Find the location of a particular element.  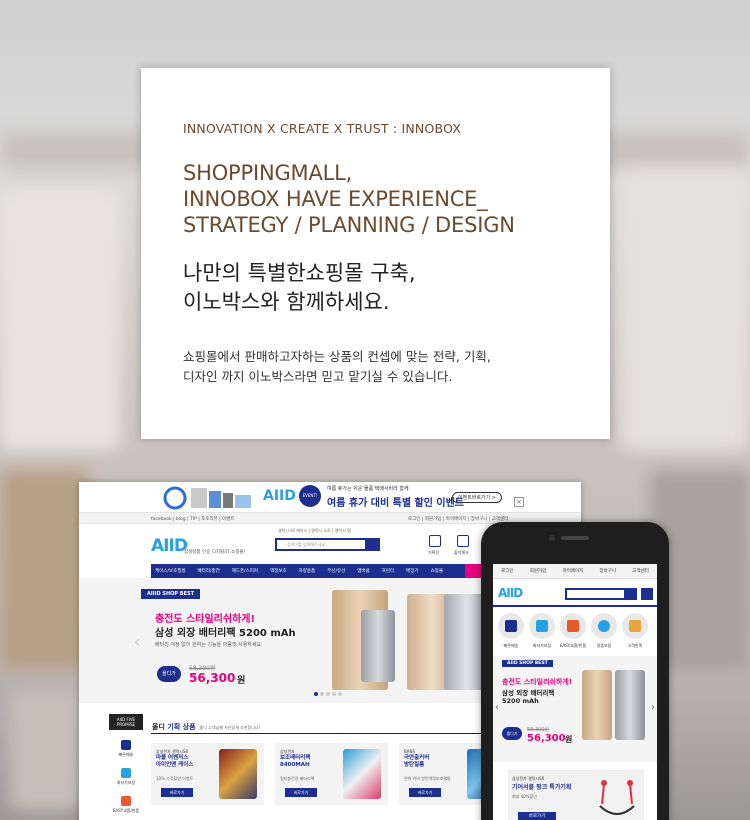

icon-label: 정품보장 is located at coordinates (604, 645).